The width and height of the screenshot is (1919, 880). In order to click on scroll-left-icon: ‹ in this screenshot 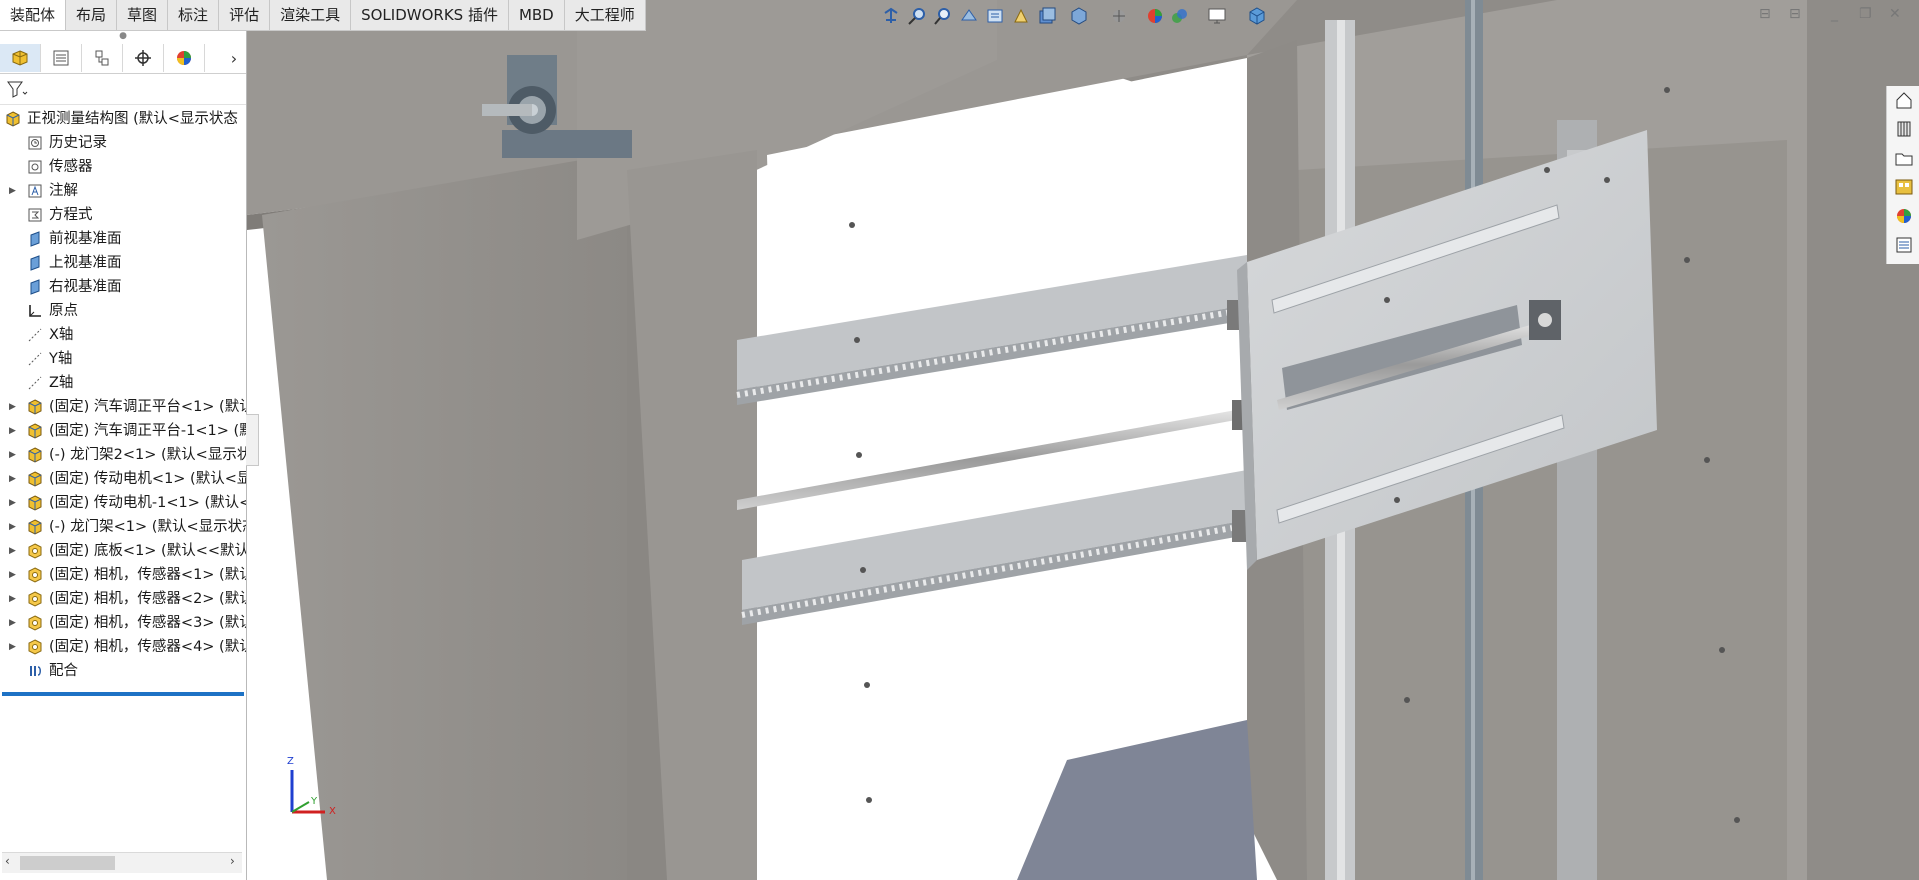, I will do `click(7, 861)`.